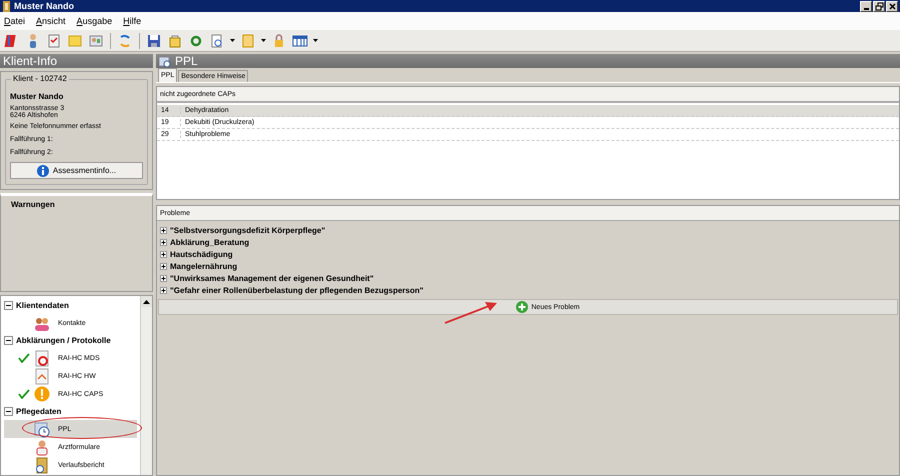  Describe the element at coordinates (63, 340) in the screenshot. I see `group-heading: Abklärungen / Protokolle` at that location.